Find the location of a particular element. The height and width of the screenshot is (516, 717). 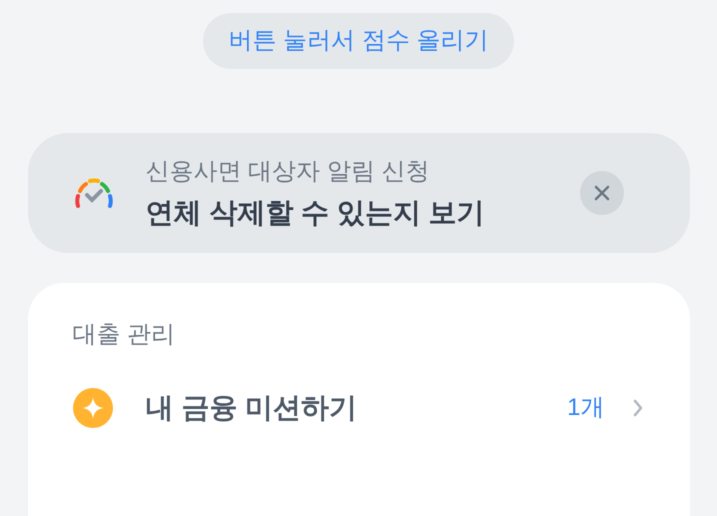

close-icon is located at coordinates (602, 193).